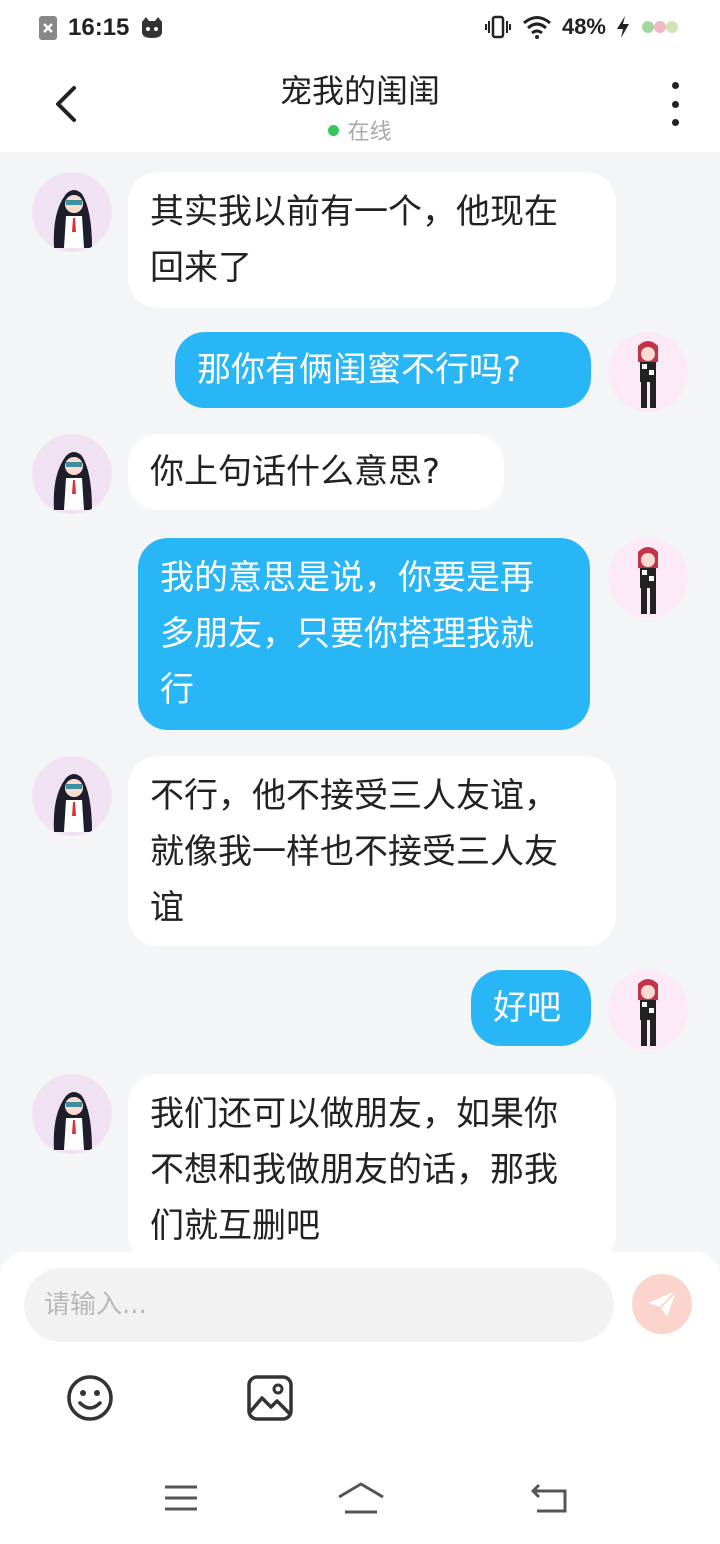 The height and width of the screenshot is (1544, 720). Describe the element at coordinates (48, 28) in the screenshot. I see `notification-x-icon` at that location.